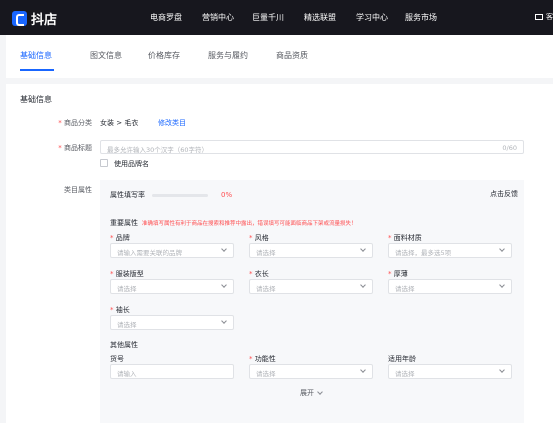  Describe the element at coordinates (106, 55) in the screenshot. I see `tab-image-text: 图文信息` at that location.